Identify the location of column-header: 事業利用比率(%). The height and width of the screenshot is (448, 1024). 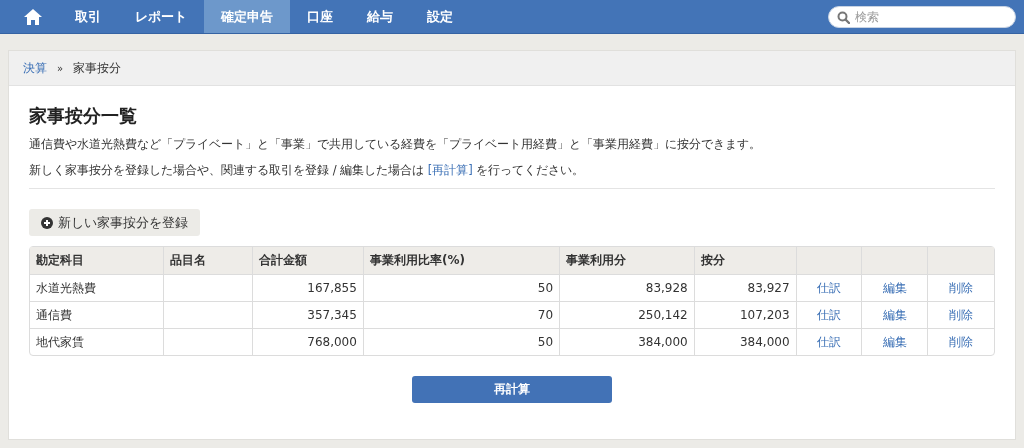
(462, 261).